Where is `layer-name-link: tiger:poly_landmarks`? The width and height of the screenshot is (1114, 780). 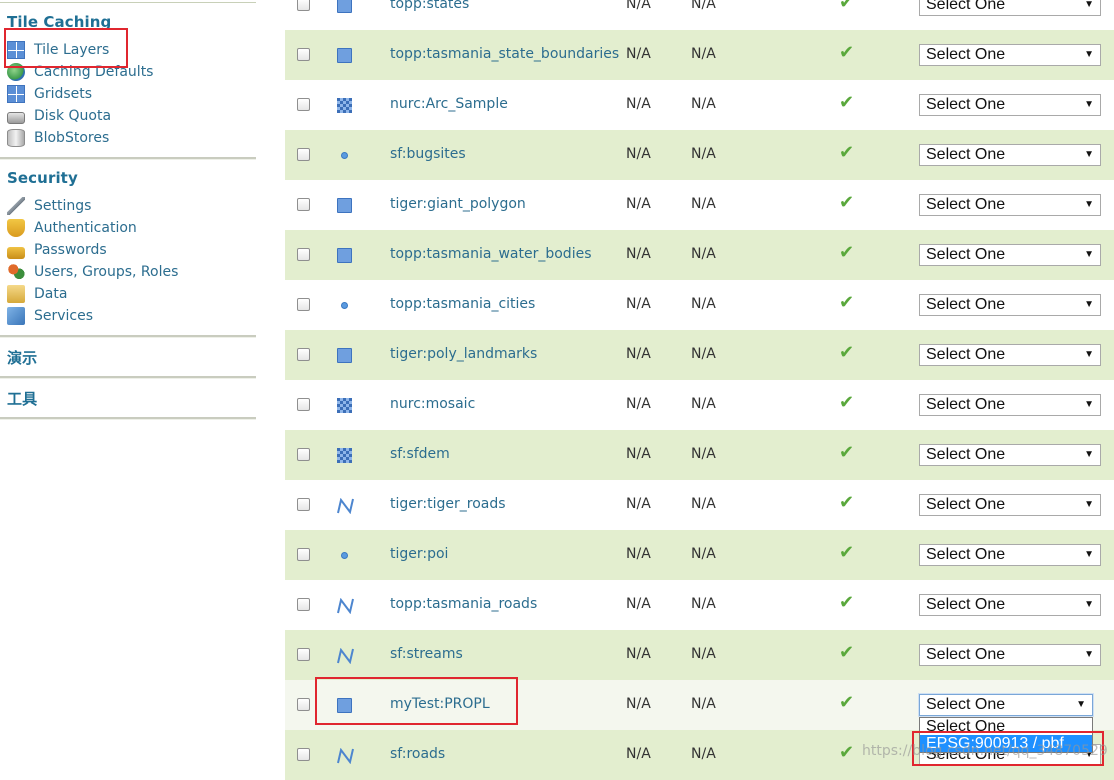 layer-name-link: tiger:poly_landmarks is located at coordinates (463, 354).